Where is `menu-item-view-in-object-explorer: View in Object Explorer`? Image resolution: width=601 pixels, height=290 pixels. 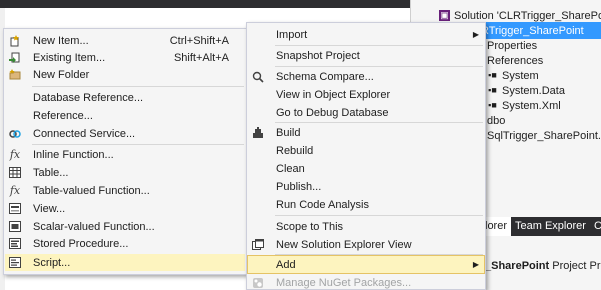 menu-item-view-in-object-explorer: View in Object Explorer is located at coordinates (366, 94).